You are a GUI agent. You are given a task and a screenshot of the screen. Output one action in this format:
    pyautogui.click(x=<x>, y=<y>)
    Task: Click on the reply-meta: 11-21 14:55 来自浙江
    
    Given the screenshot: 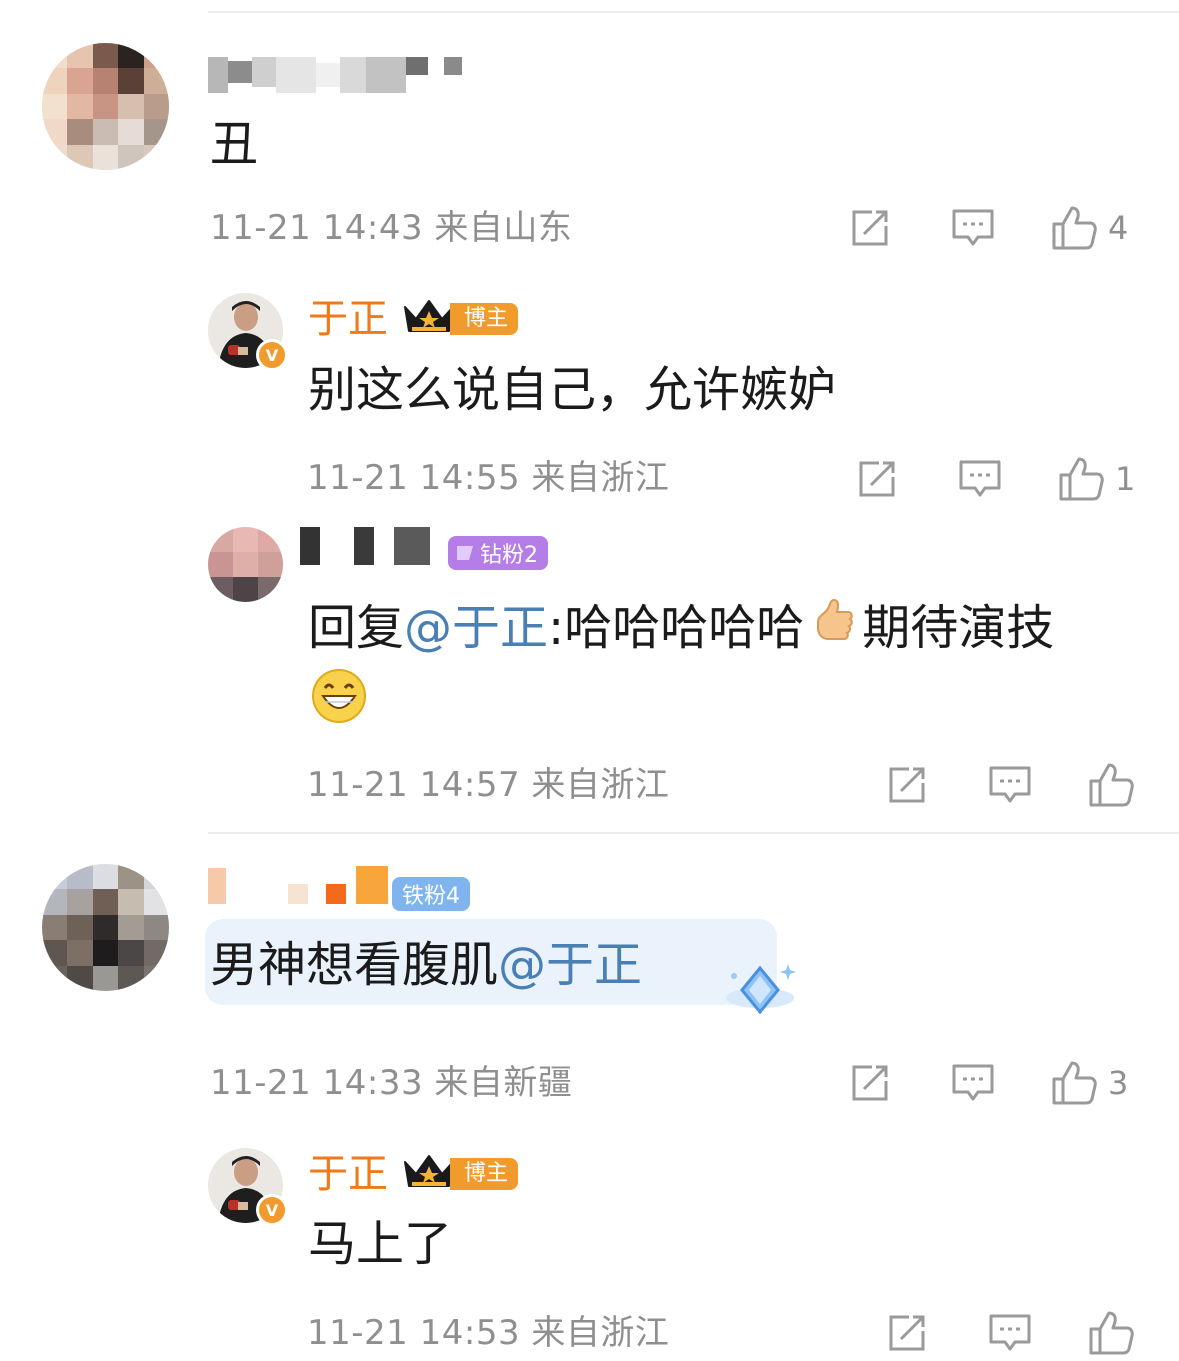 What is the action you would take?
    pyautogui.click(x=488, y=478)
    